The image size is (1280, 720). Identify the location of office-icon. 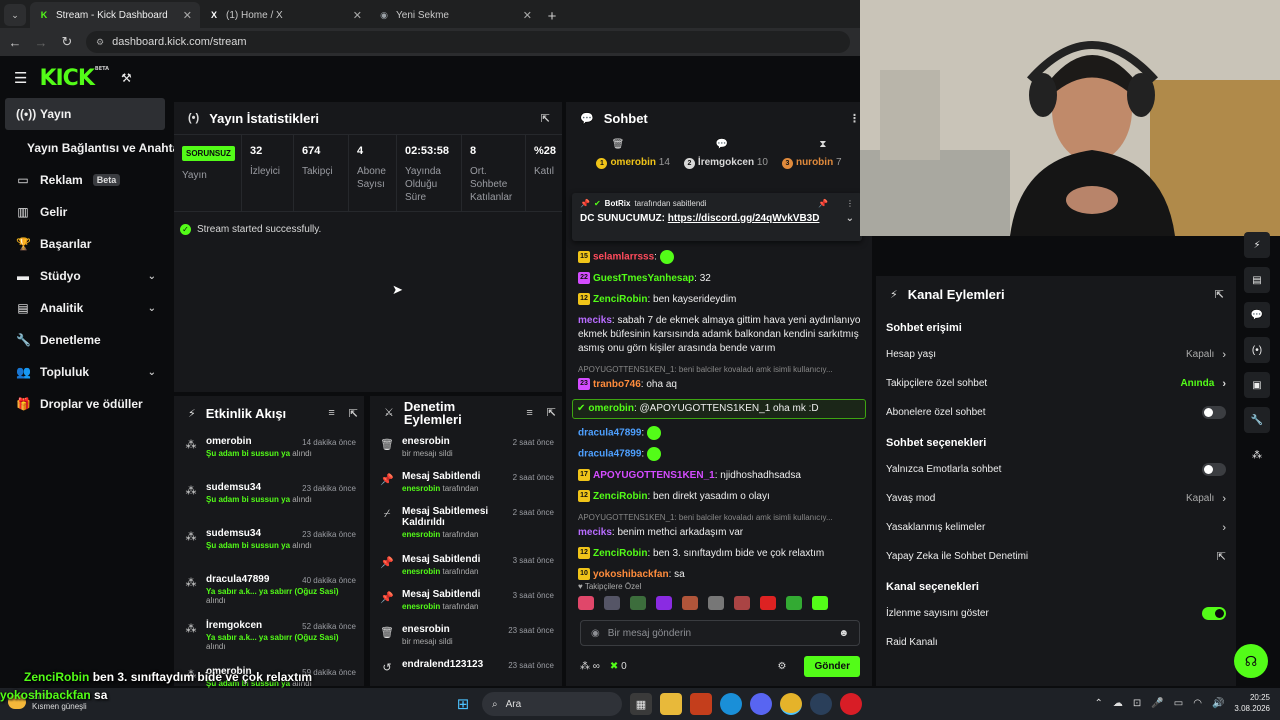
(701, 704).